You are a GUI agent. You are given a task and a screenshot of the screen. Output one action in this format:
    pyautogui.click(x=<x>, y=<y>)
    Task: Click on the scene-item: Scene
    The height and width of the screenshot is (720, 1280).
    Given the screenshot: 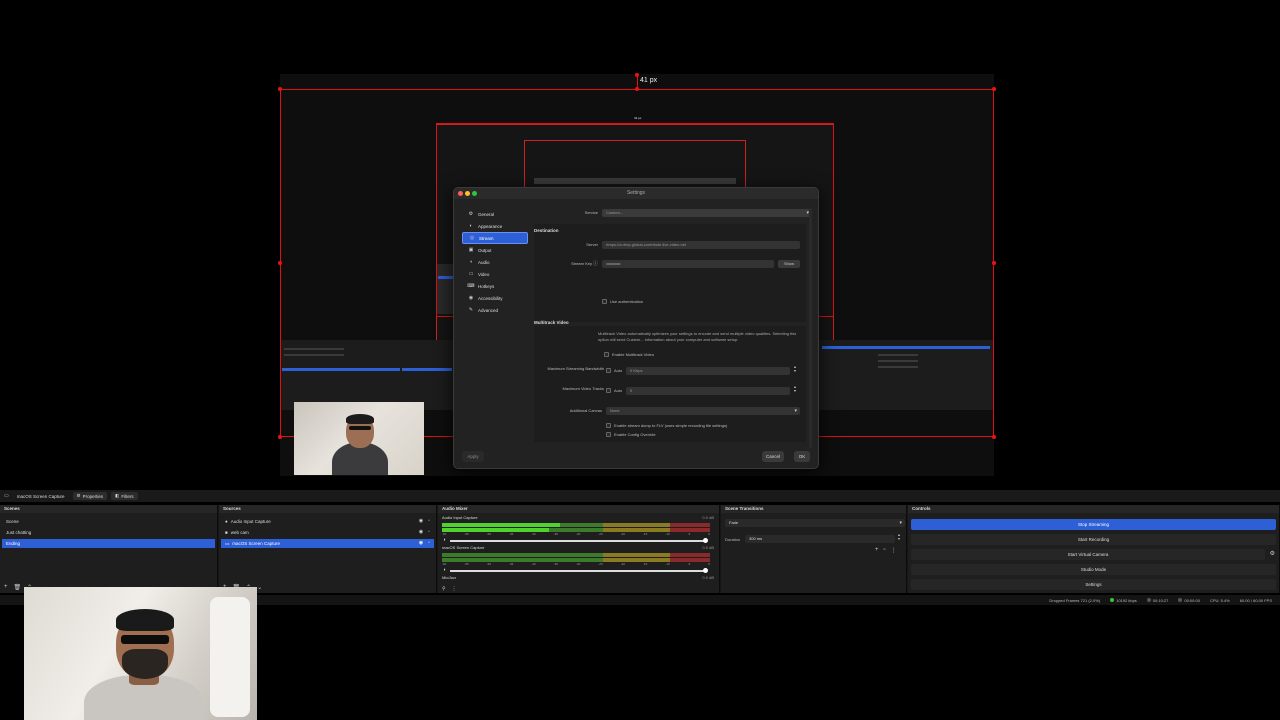 What is the action you would take?
    pyautogui.click(x=108, y=521)
    